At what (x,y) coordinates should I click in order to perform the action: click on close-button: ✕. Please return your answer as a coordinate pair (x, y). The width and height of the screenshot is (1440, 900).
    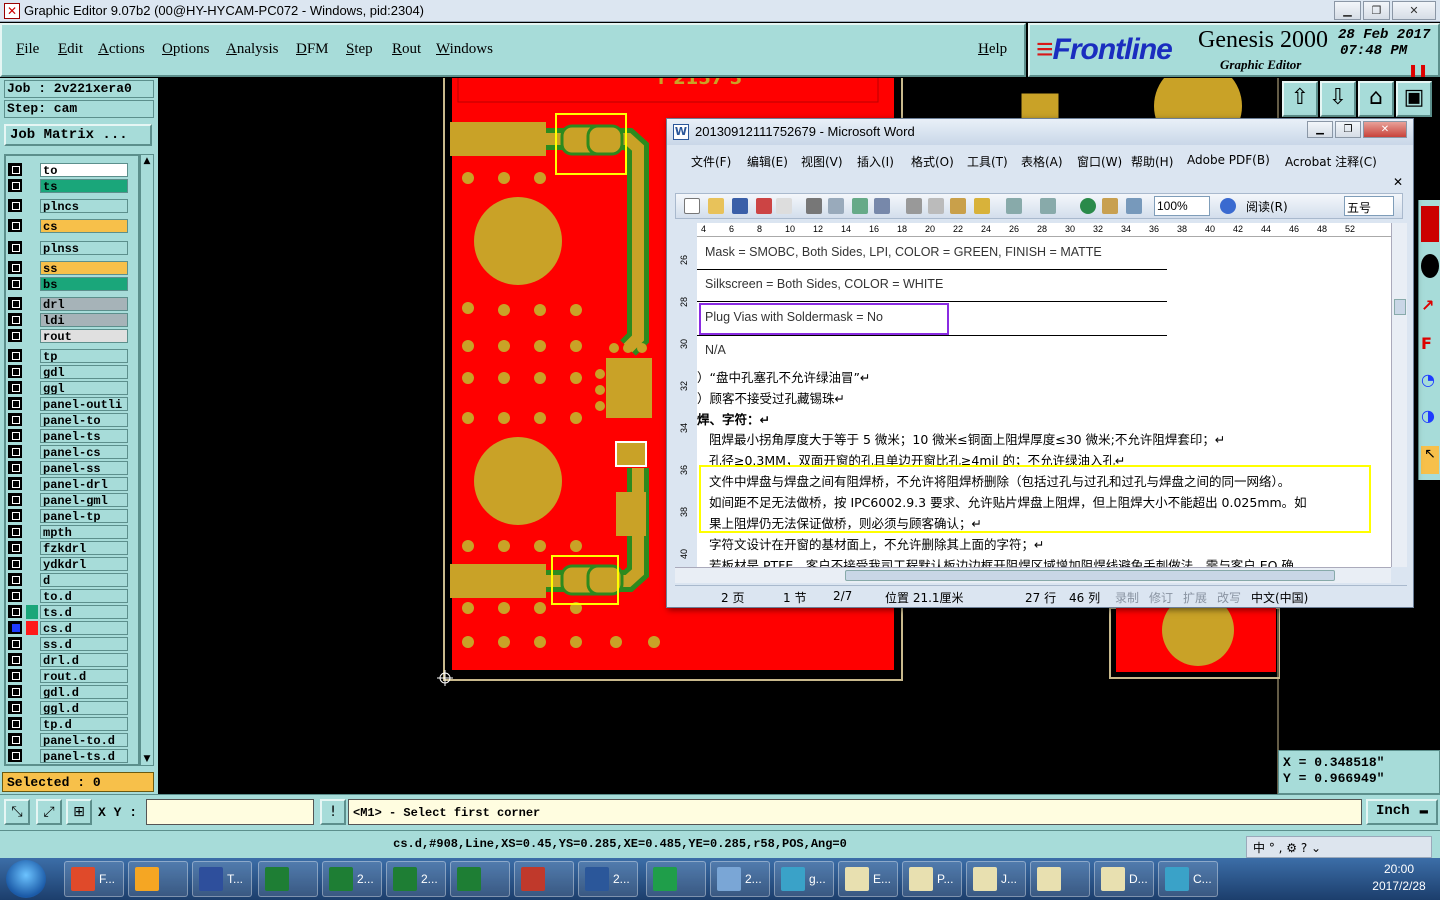
    Looking at the image, I should click on (1414, 10).